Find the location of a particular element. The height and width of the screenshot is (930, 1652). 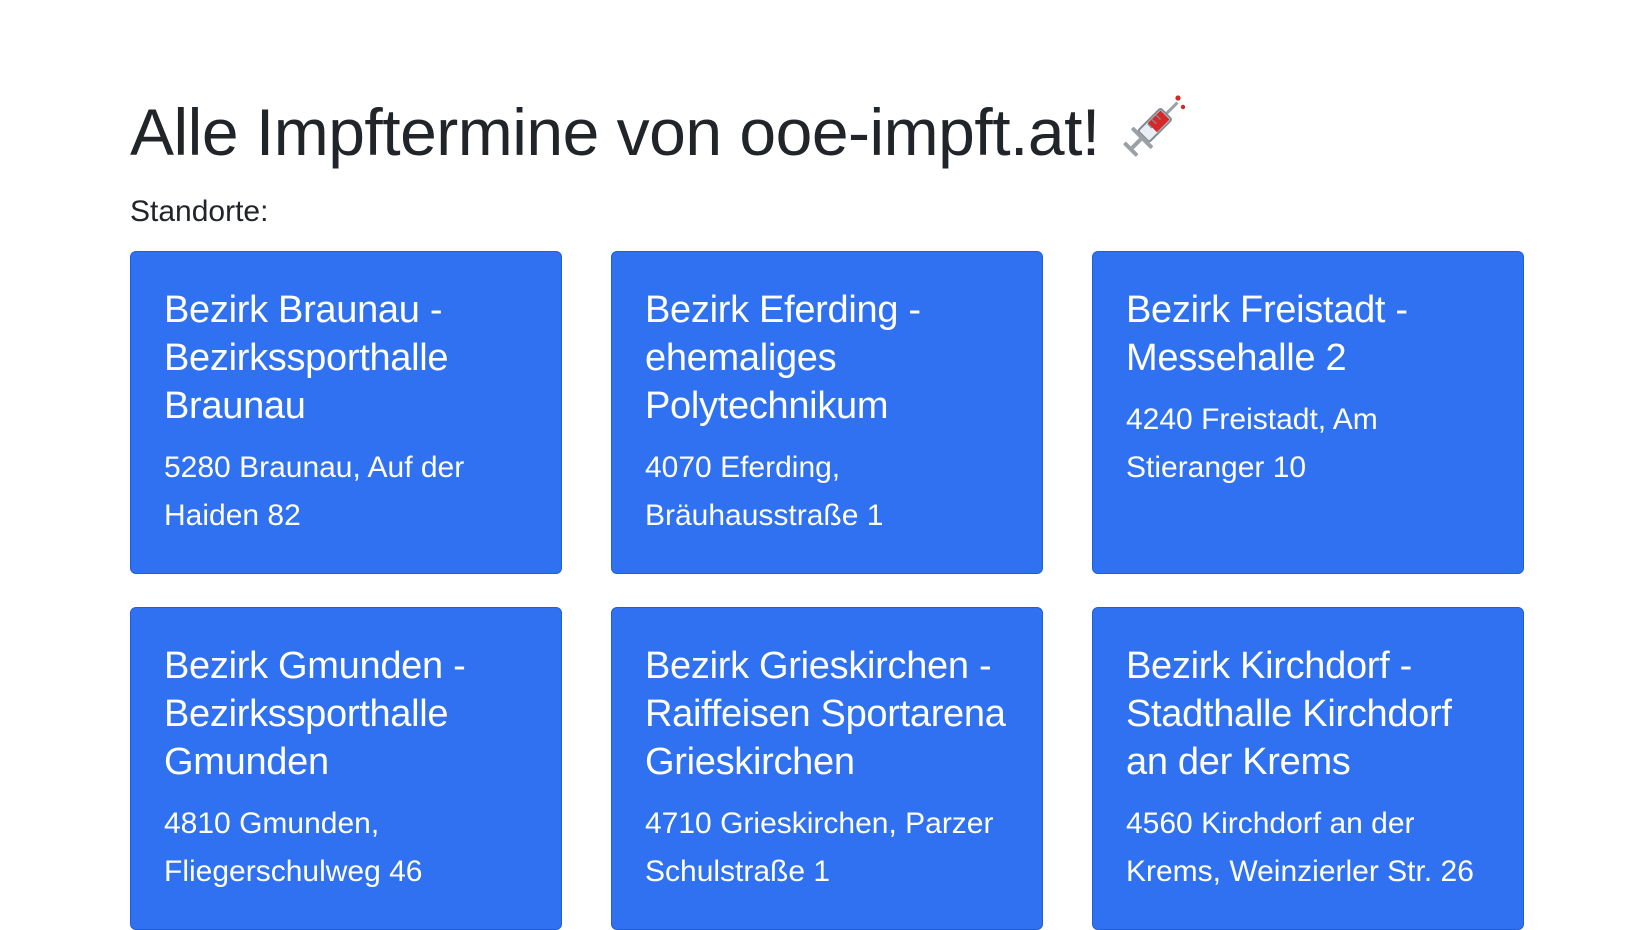

location-address: 4710 Grieskirchen, Parzer Schulstraße 1 is located at coordinates (819, 847).